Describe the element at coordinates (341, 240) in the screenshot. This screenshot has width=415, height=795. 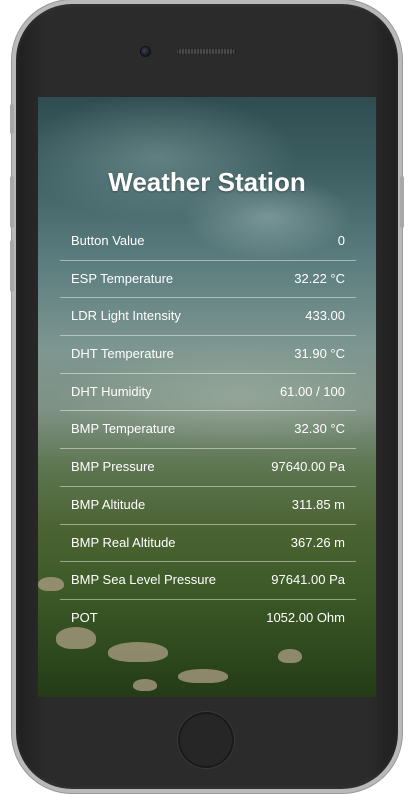
I see `reading-value: 0` at that location.